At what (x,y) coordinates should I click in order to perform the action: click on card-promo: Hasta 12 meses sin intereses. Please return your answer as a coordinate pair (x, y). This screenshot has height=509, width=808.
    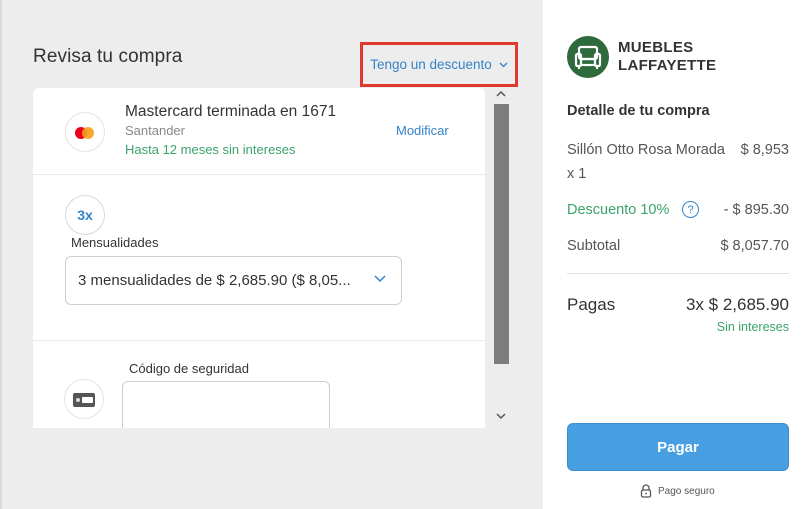
    Looking at the image, I should click on (210, 149).